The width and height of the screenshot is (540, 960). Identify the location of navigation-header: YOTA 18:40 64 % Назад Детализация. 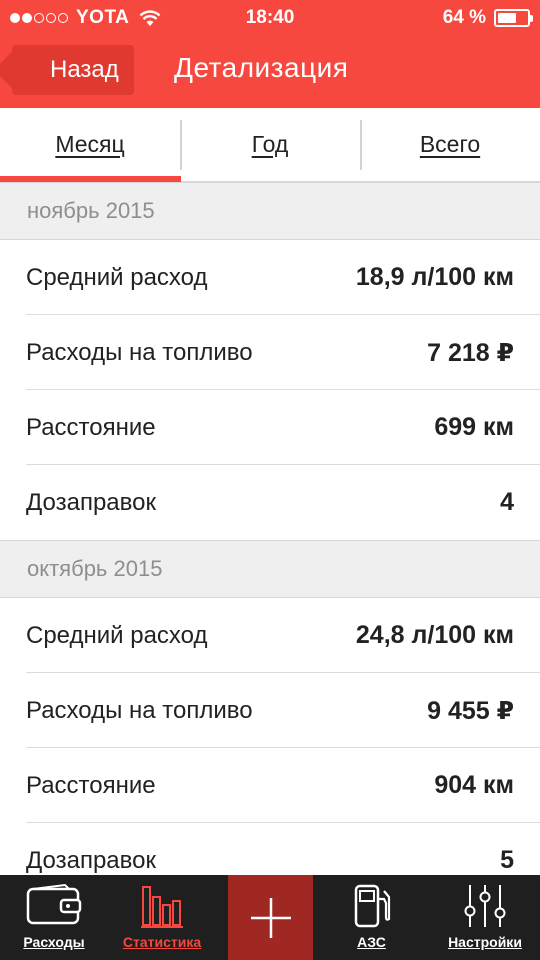
(270, 54).